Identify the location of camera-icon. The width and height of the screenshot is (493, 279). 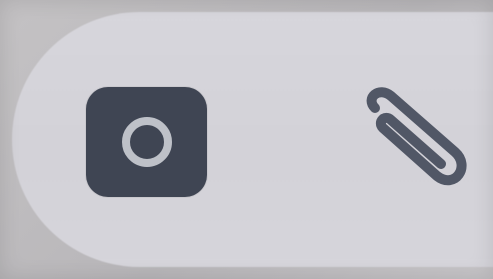
(146, 142).